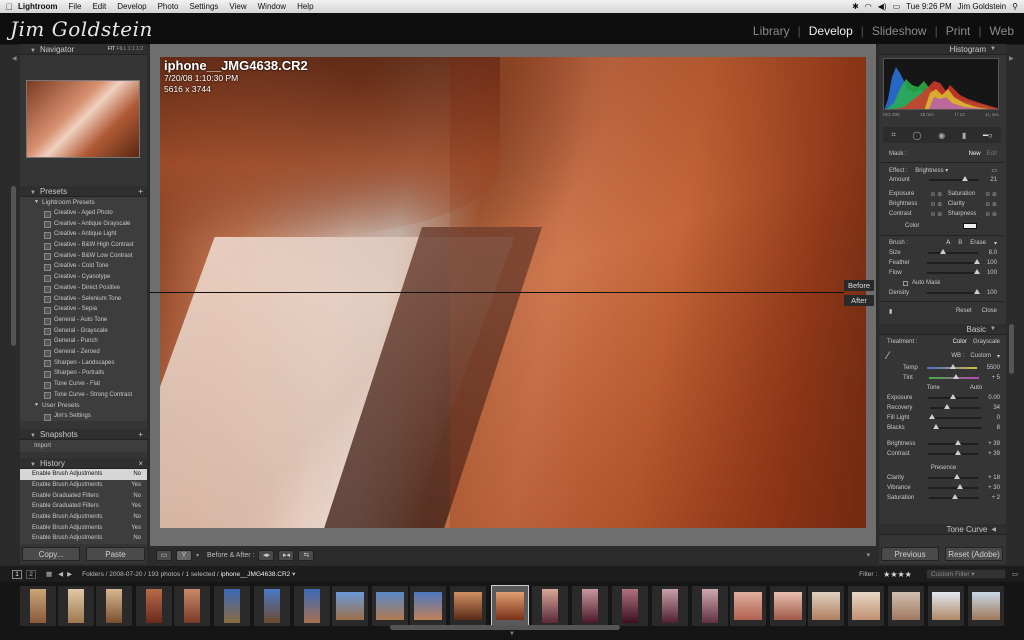  What do you see at coordinates (197, 555) in the screenshot?
I see `dropdown-icon: ▾` at bounding box center [197, 555].